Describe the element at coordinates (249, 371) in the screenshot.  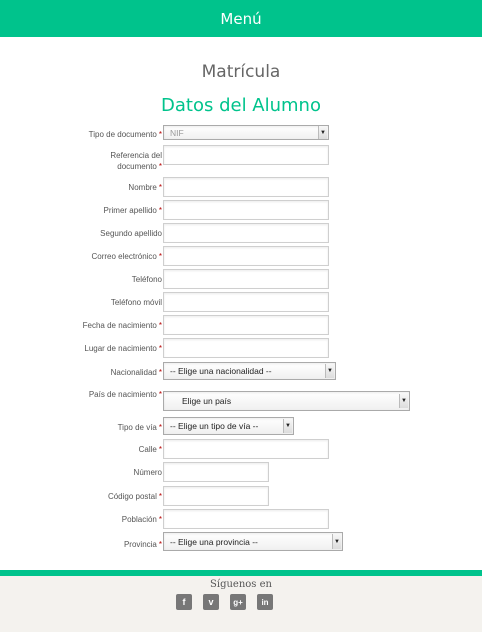
I see `nacionalidad-select: -- Elige una nacionalidad -- ▼` at that location.